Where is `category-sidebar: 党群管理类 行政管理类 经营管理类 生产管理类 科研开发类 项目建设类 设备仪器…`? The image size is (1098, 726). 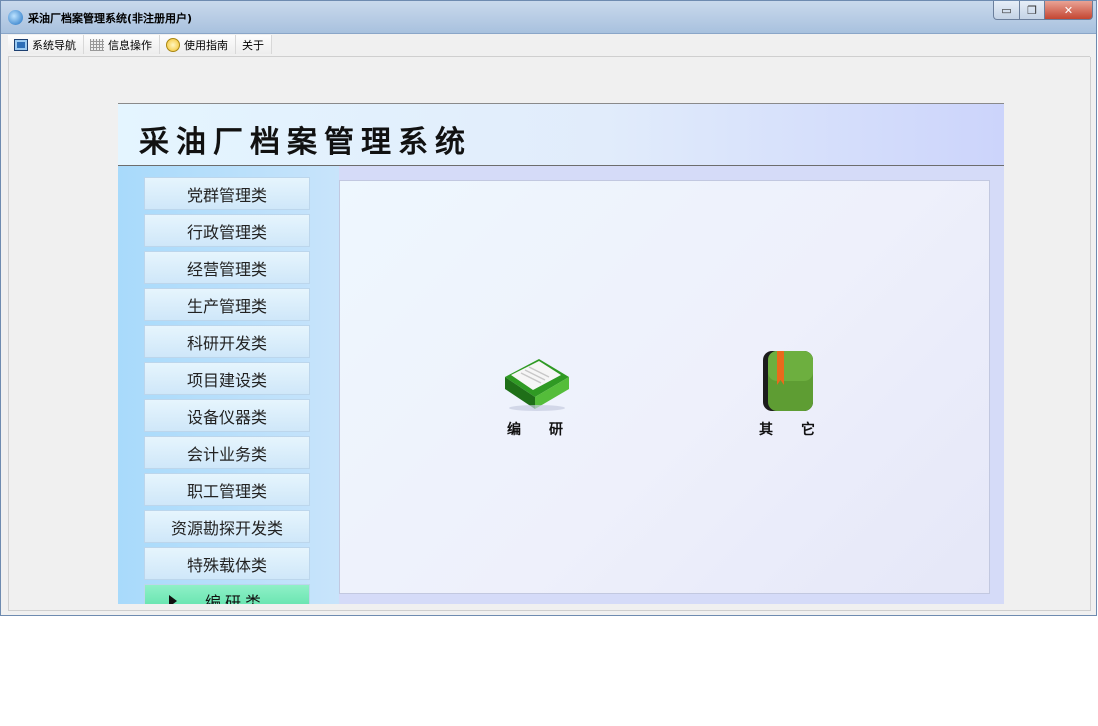 category-sidebar: 党群管理类 行政管理类 经营管理类 生产管理类 科研开发类 项目建设类 设备仪器… is located at coordinates (228, 385).